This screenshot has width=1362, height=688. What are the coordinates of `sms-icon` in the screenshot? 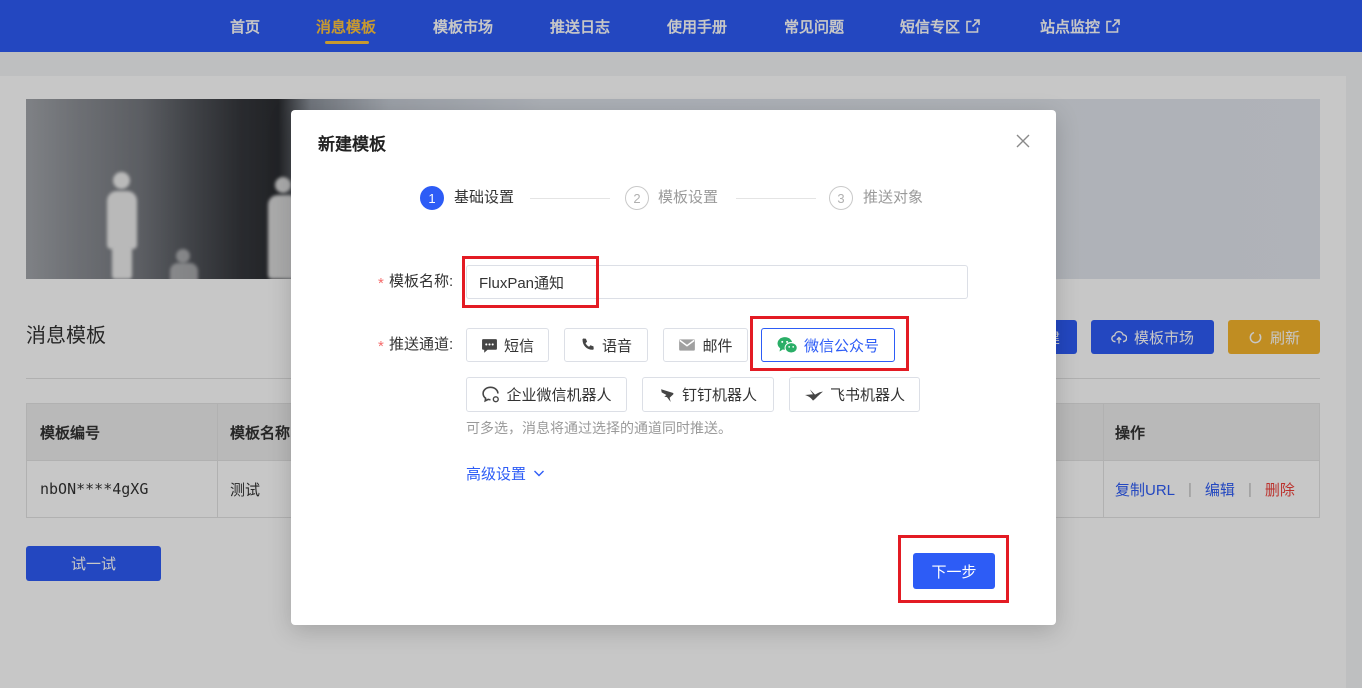 It's located at (489, 345).